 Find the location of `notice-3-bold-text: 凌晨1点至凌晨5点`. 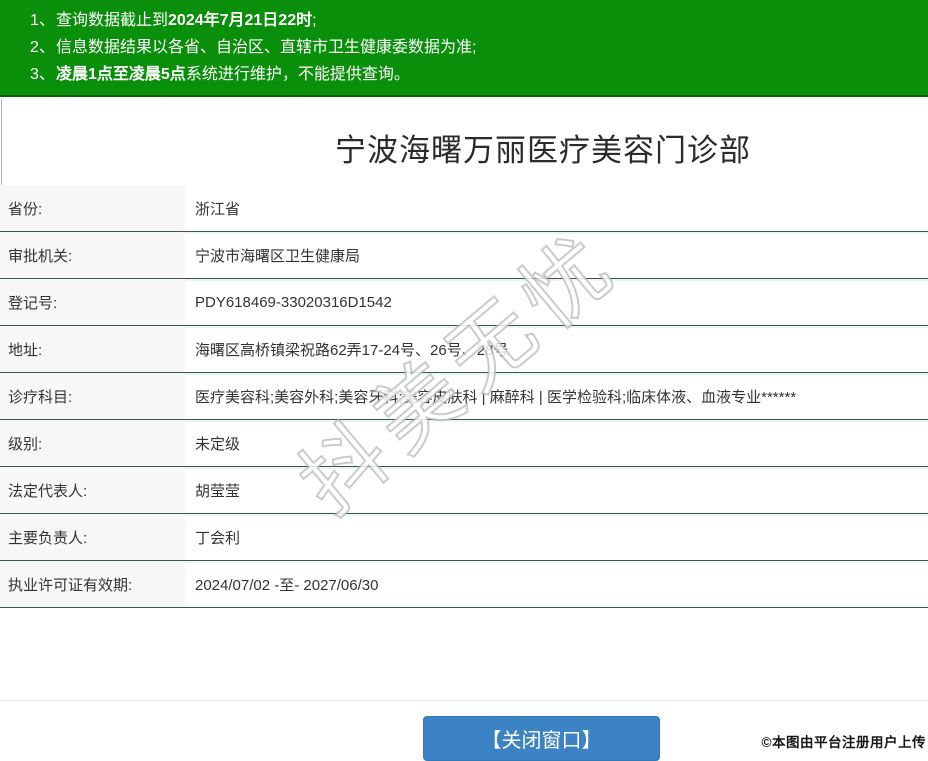

notice-3-bold-text: 凌晨1点至凌晨5点 is located at coordinates (121, 74).